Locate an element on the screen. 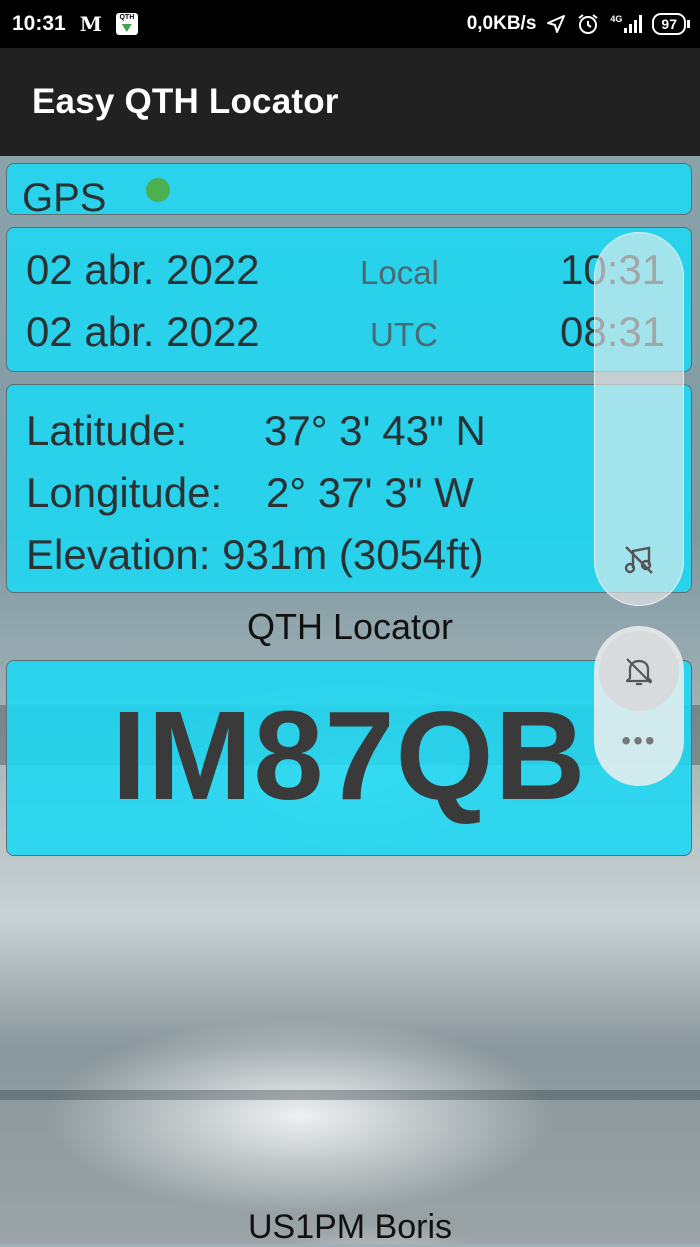  more-icon: ••• is located at coordinates (639, 741).